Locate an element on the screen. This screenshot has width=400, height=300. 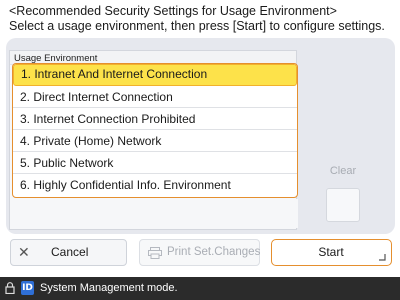
print-icon is located at coordinates (155, 253).